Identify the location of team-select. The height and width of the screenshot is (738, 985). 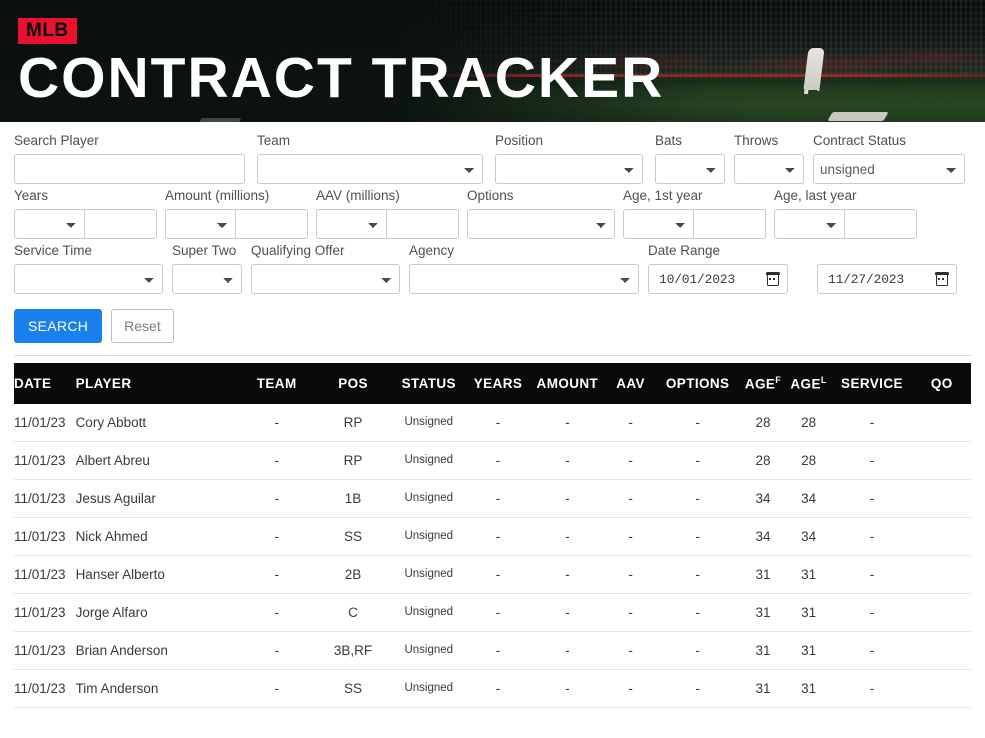
(370, 169).